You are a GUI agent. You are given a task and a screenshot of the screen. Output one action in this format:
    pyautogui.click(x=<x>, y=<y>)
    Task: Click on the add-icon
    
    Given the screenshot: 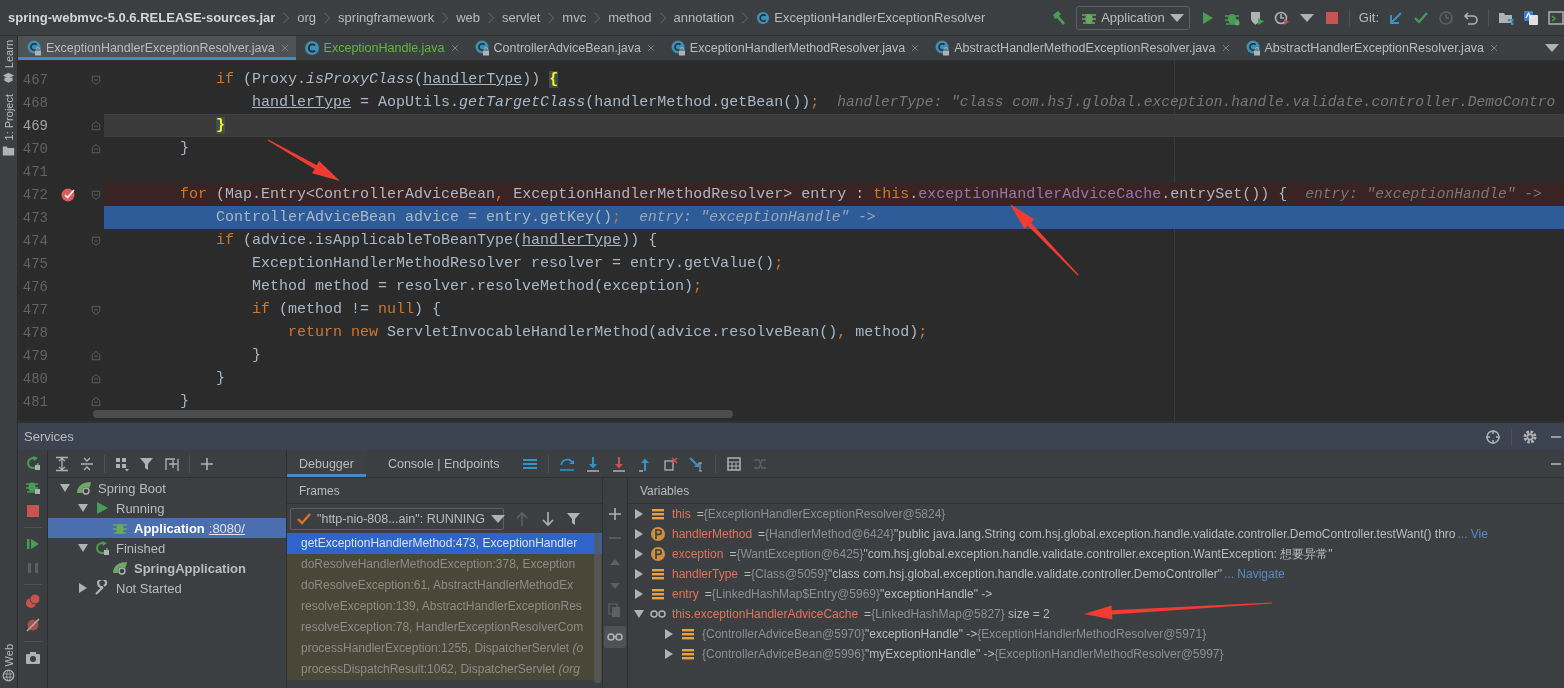 What is the action you would take?
    pyautogui.click(x=207, y=463)
    